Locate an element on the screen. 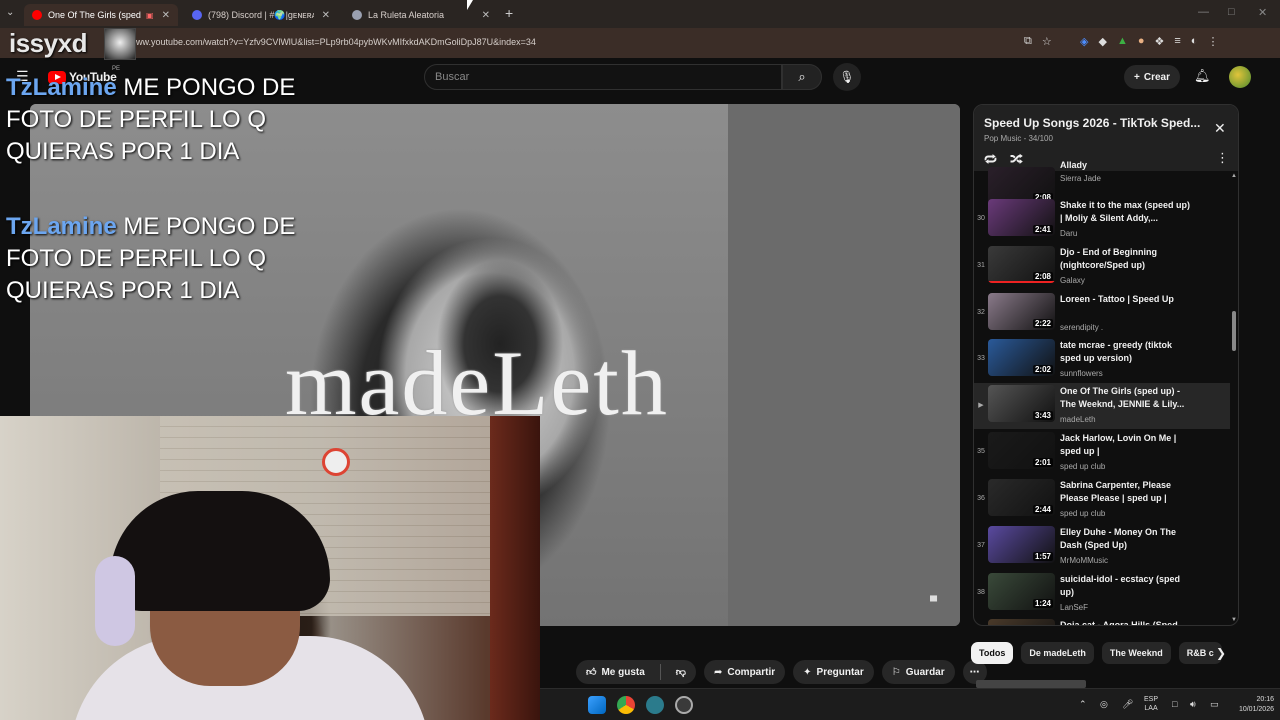  playlist-thumbnail: 1:57 is located at coordinates (1021, 544).